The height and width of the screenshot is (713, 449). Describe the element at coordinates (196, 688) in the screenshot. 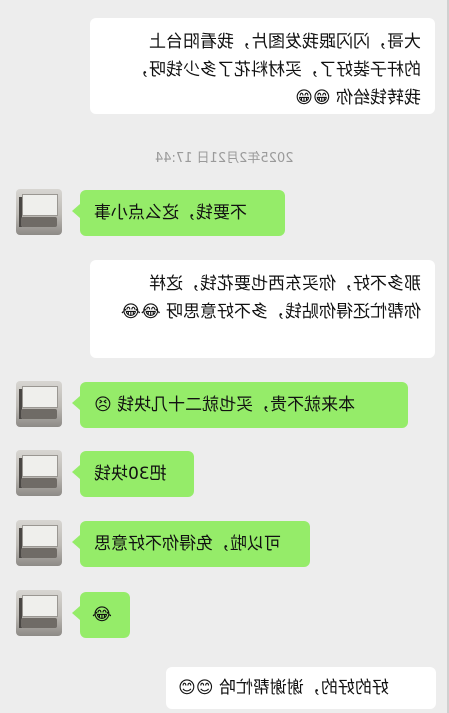

I see `emoji-smile: 😊😊` at that location.